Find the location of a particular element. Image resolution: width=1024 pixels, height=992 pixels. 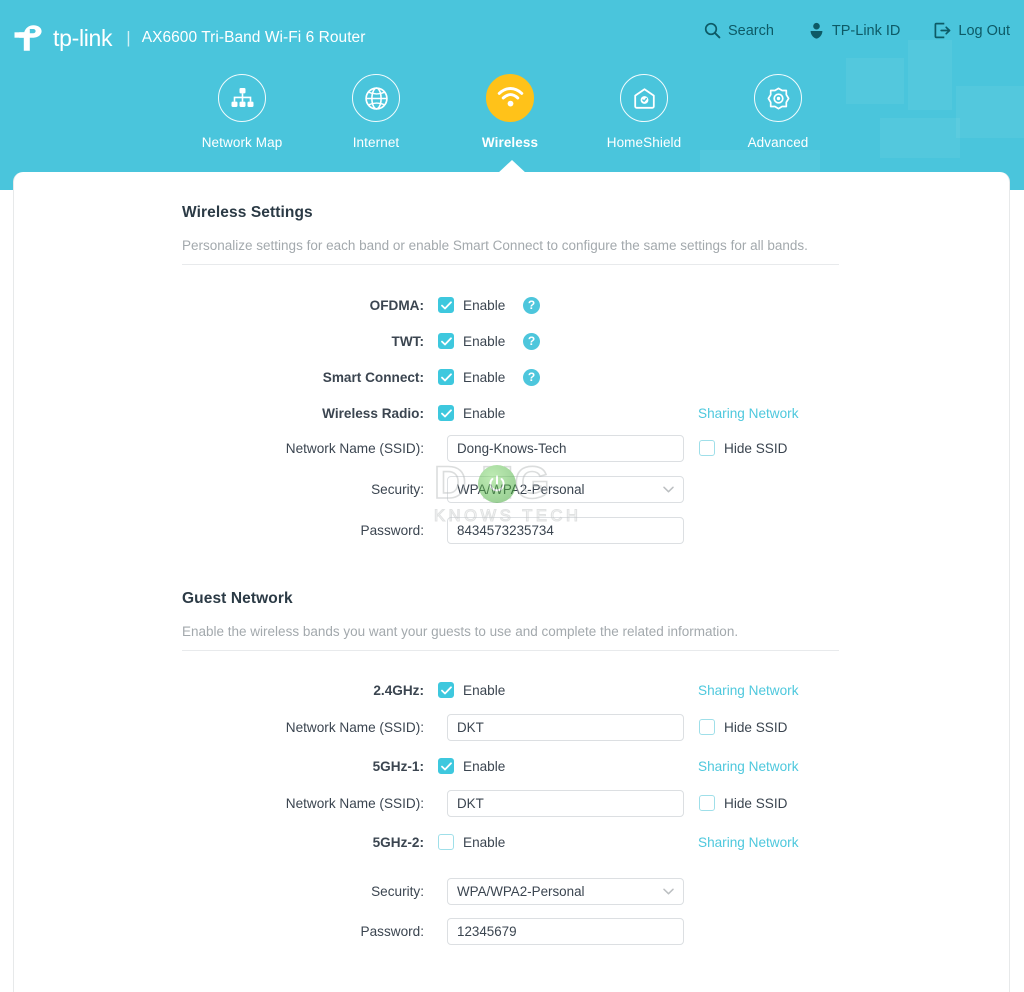

tab-label: Wireless is located at coordinates (510, 142).